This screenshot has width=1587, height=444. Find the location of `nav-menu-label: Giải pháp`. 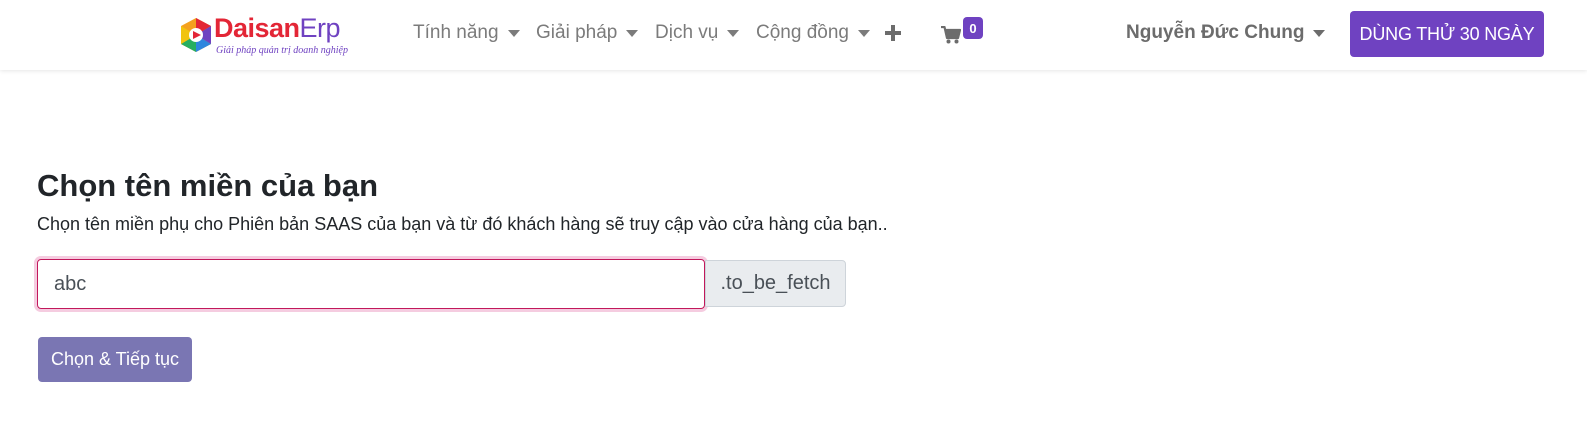

nav-menu-label: Giải pháp is located at coordinates (577, 32).